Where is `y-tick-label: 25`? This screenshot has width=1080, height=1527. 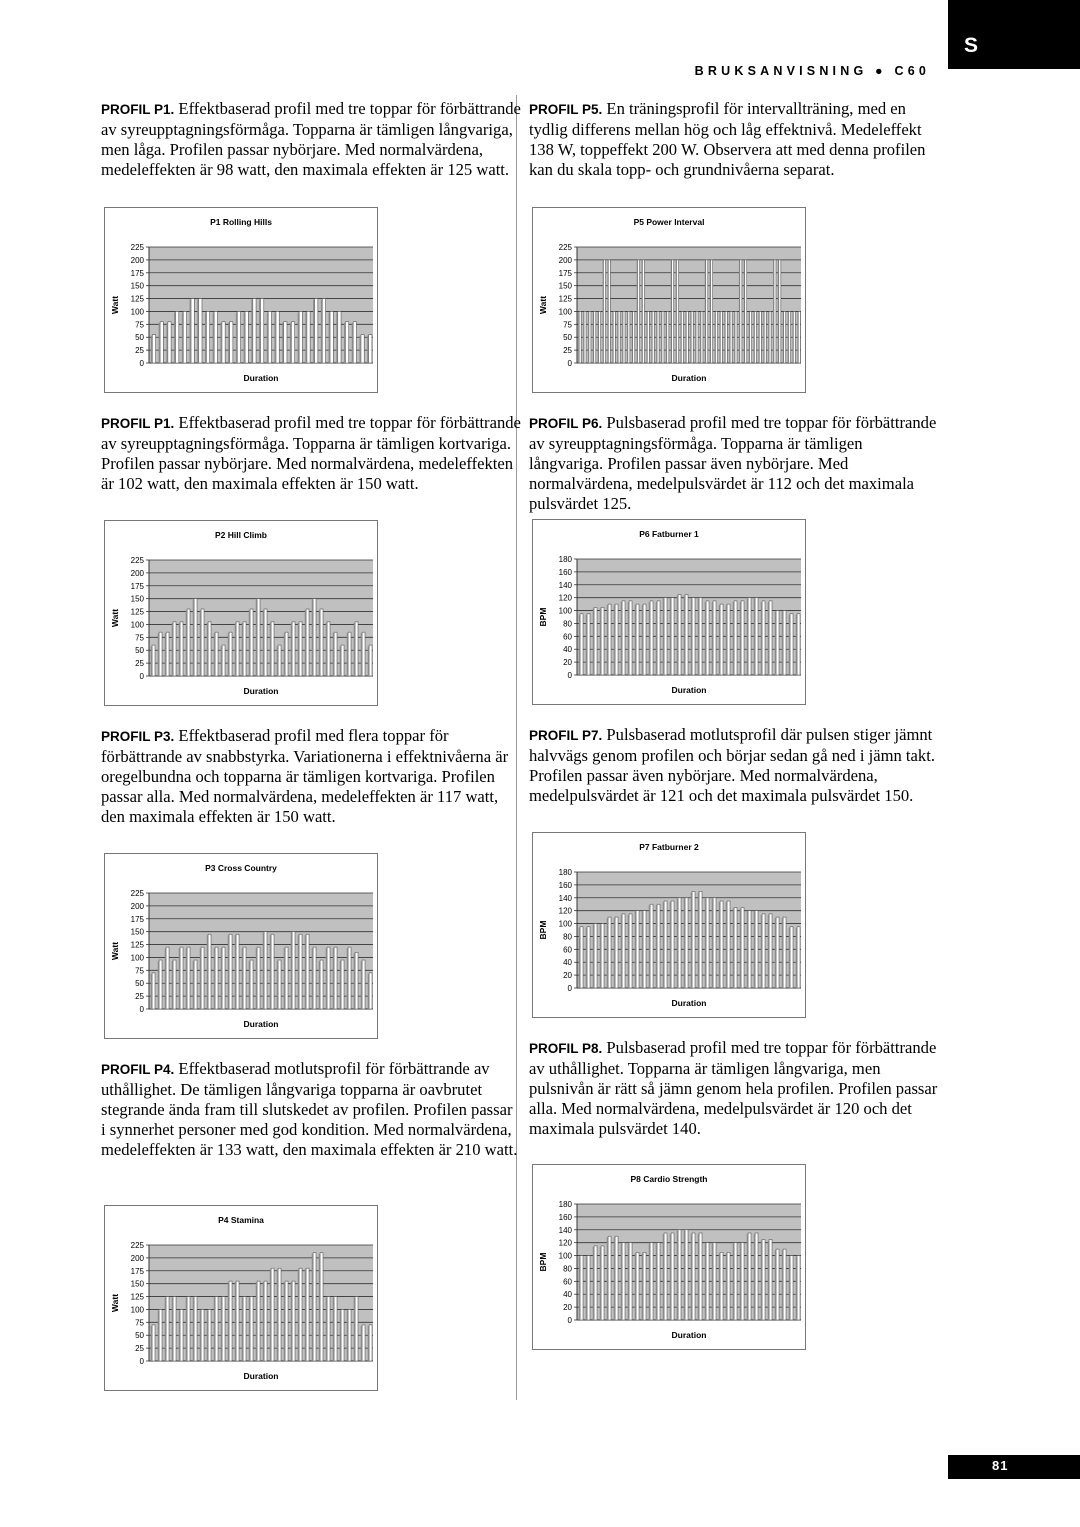 y-tick-label: 25 is located at coordinates (139, 350).